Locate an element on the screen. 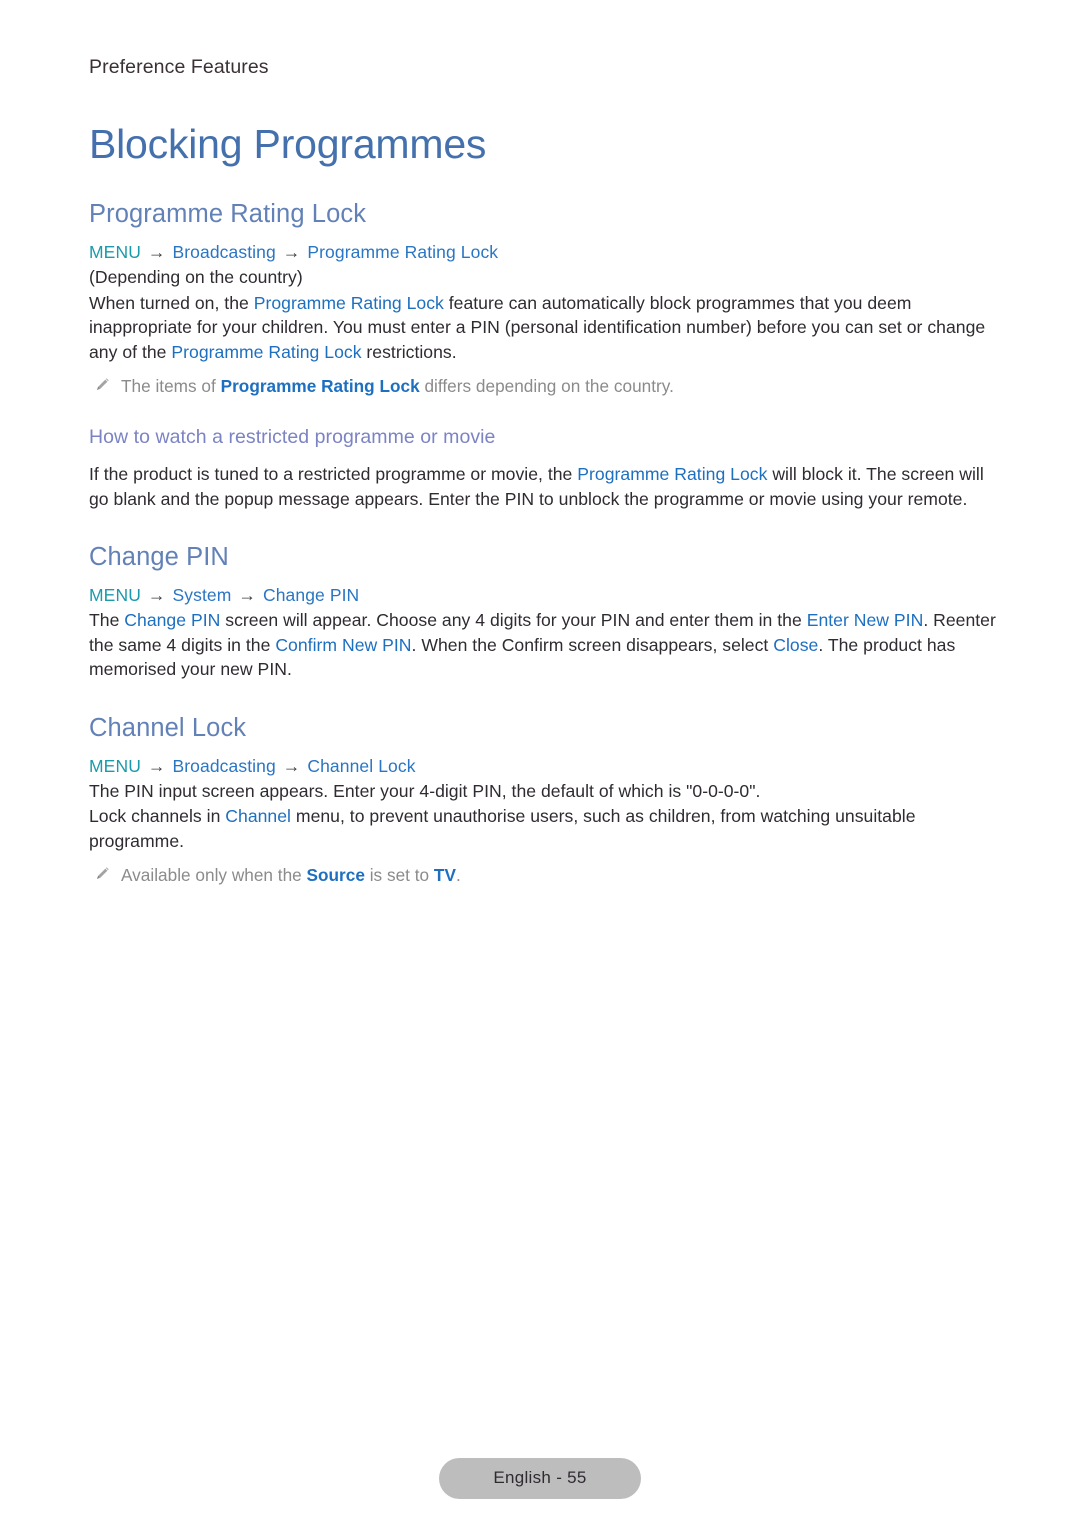  page-footer: English - 55 is located at coordinates (540, 1478).